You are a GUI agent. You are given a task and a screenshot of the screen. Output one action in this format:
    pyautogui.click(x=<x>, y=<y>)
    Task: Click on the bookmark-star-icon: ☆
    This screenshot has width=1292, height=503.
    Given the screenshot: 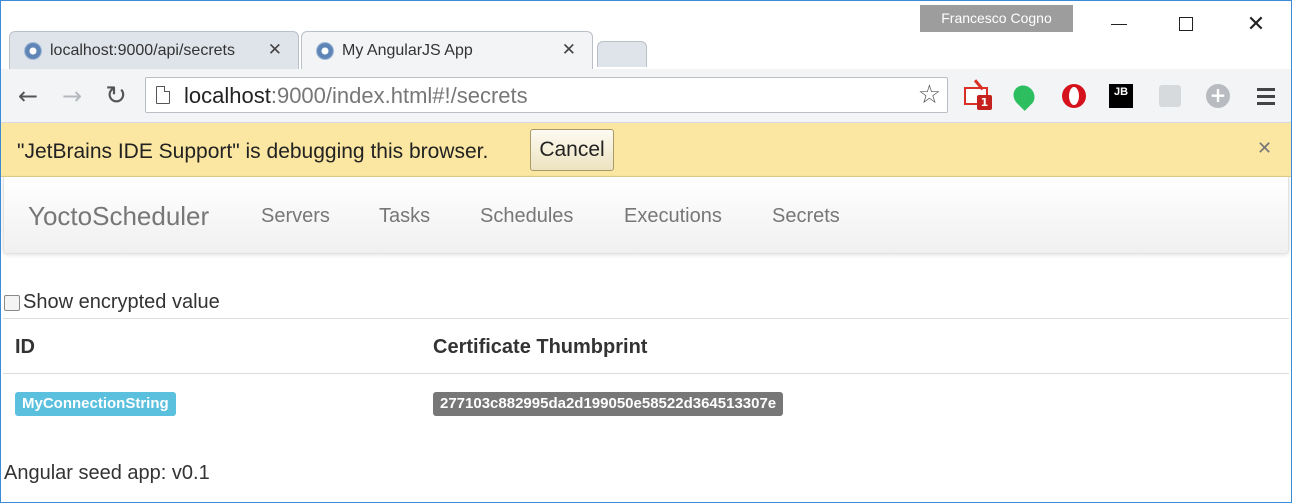 What is the action you would take?
    pyautogui.click(x=929, y=95)
    